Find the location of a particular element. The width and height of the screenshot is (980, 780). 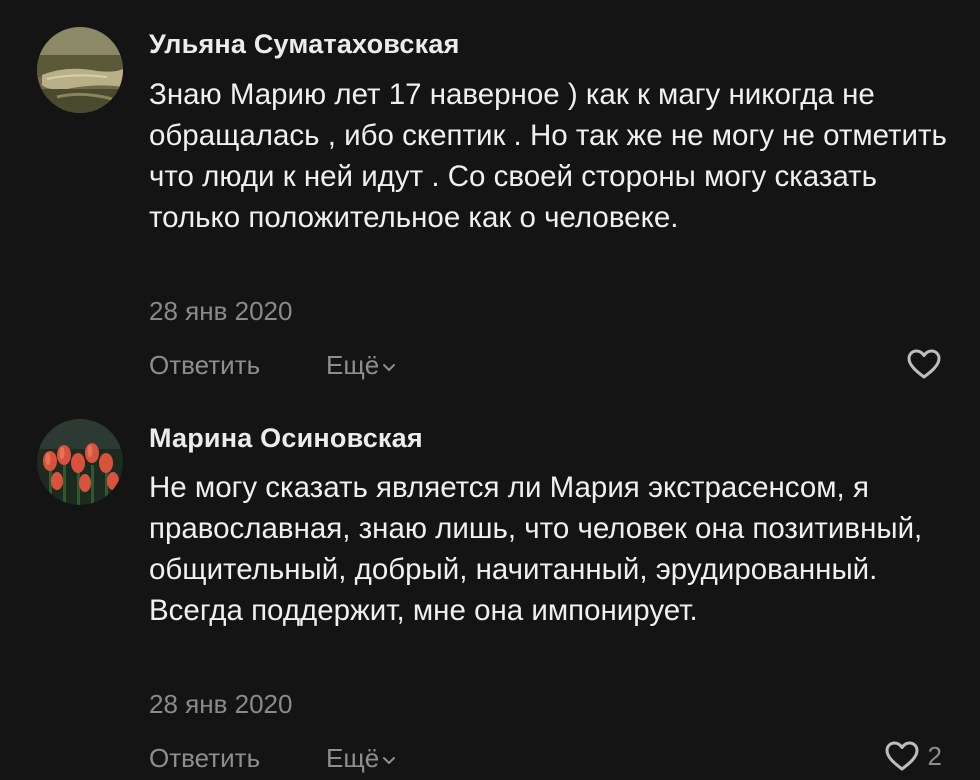

like-button: 2 is located at coordinates (913, 756).